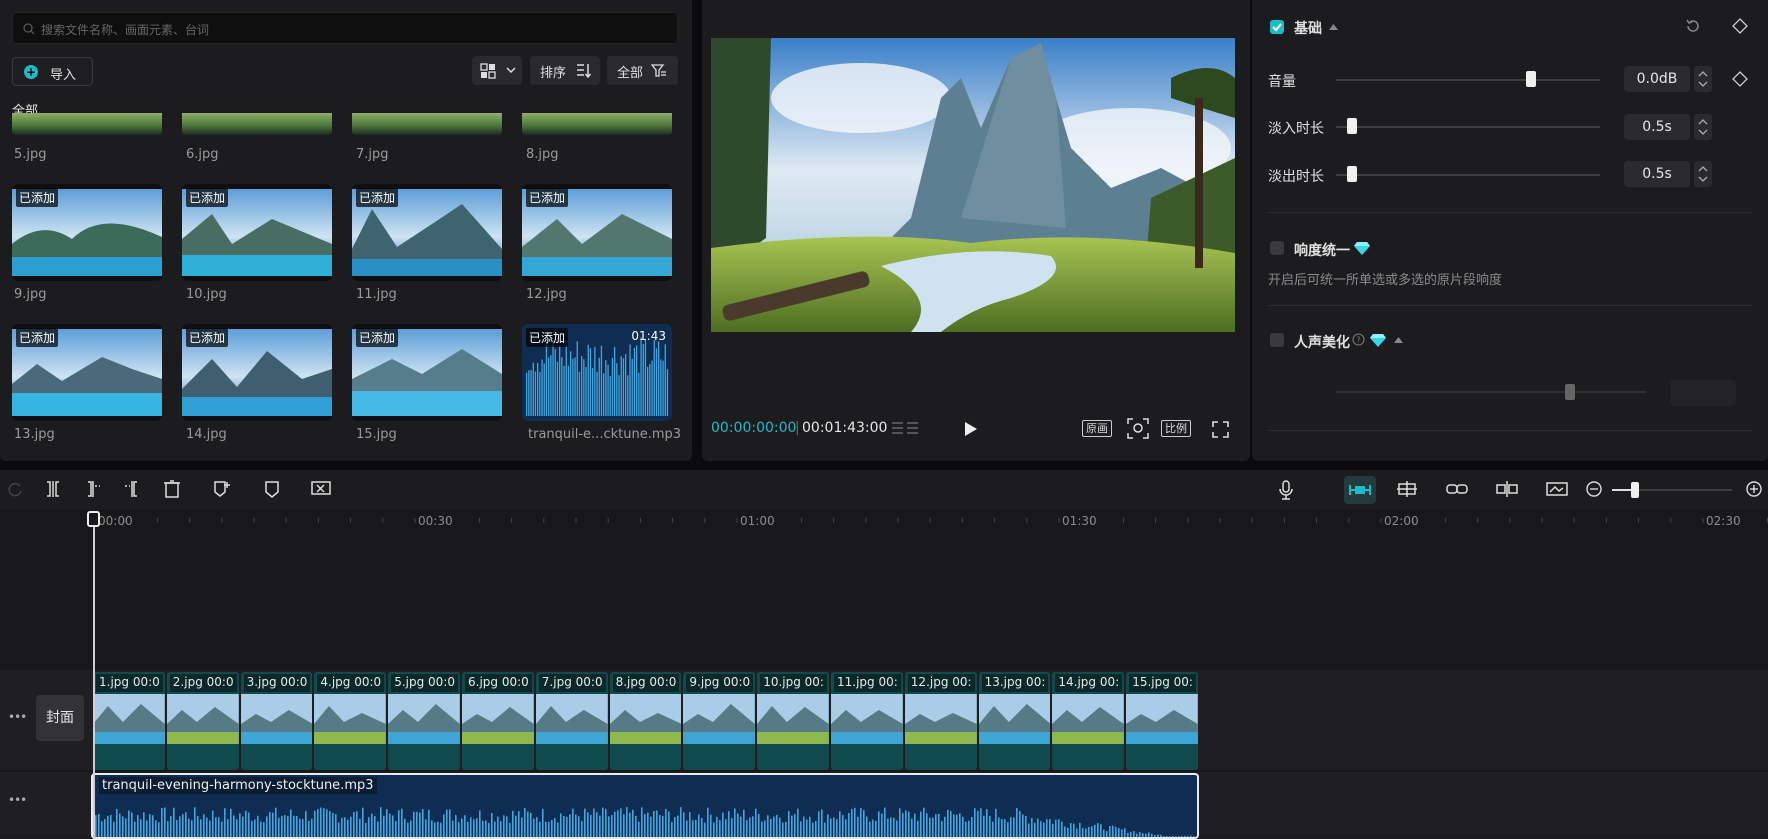 This screenshot has width=1768, height=839. I want to click on video-preview, so click(973, 185).